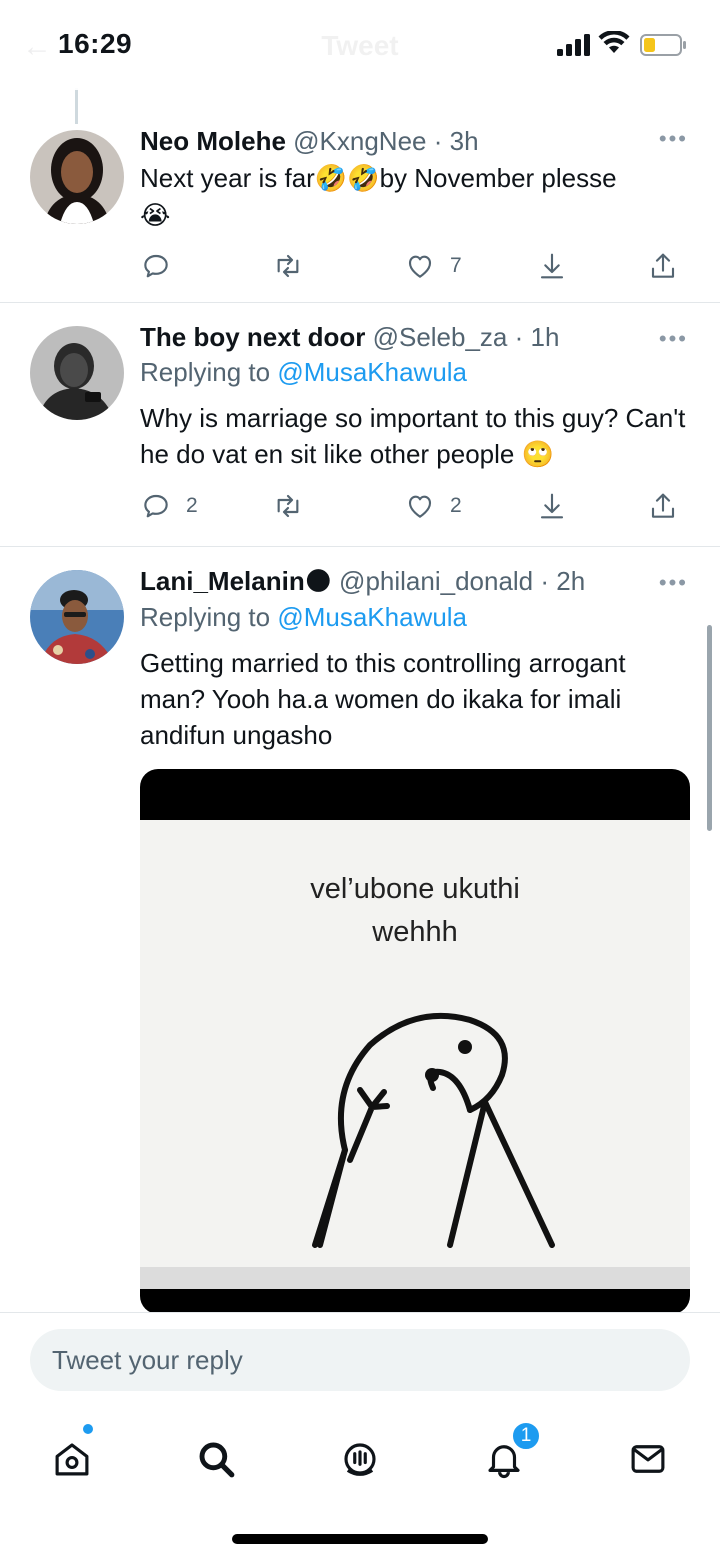 The image size is (720, 1558). I want to click on wifi-icon, so click(614, 42).